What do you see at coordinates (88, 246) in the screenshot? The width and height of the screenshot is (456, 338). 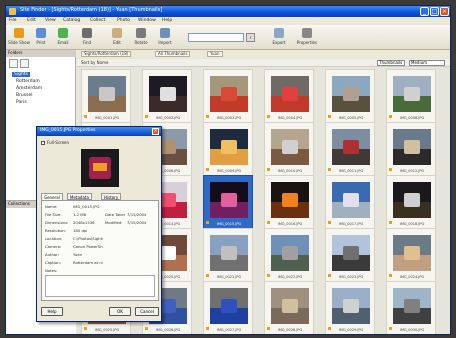 I see `property-value: Canon PowerShot` at bounding box center [88, 246].